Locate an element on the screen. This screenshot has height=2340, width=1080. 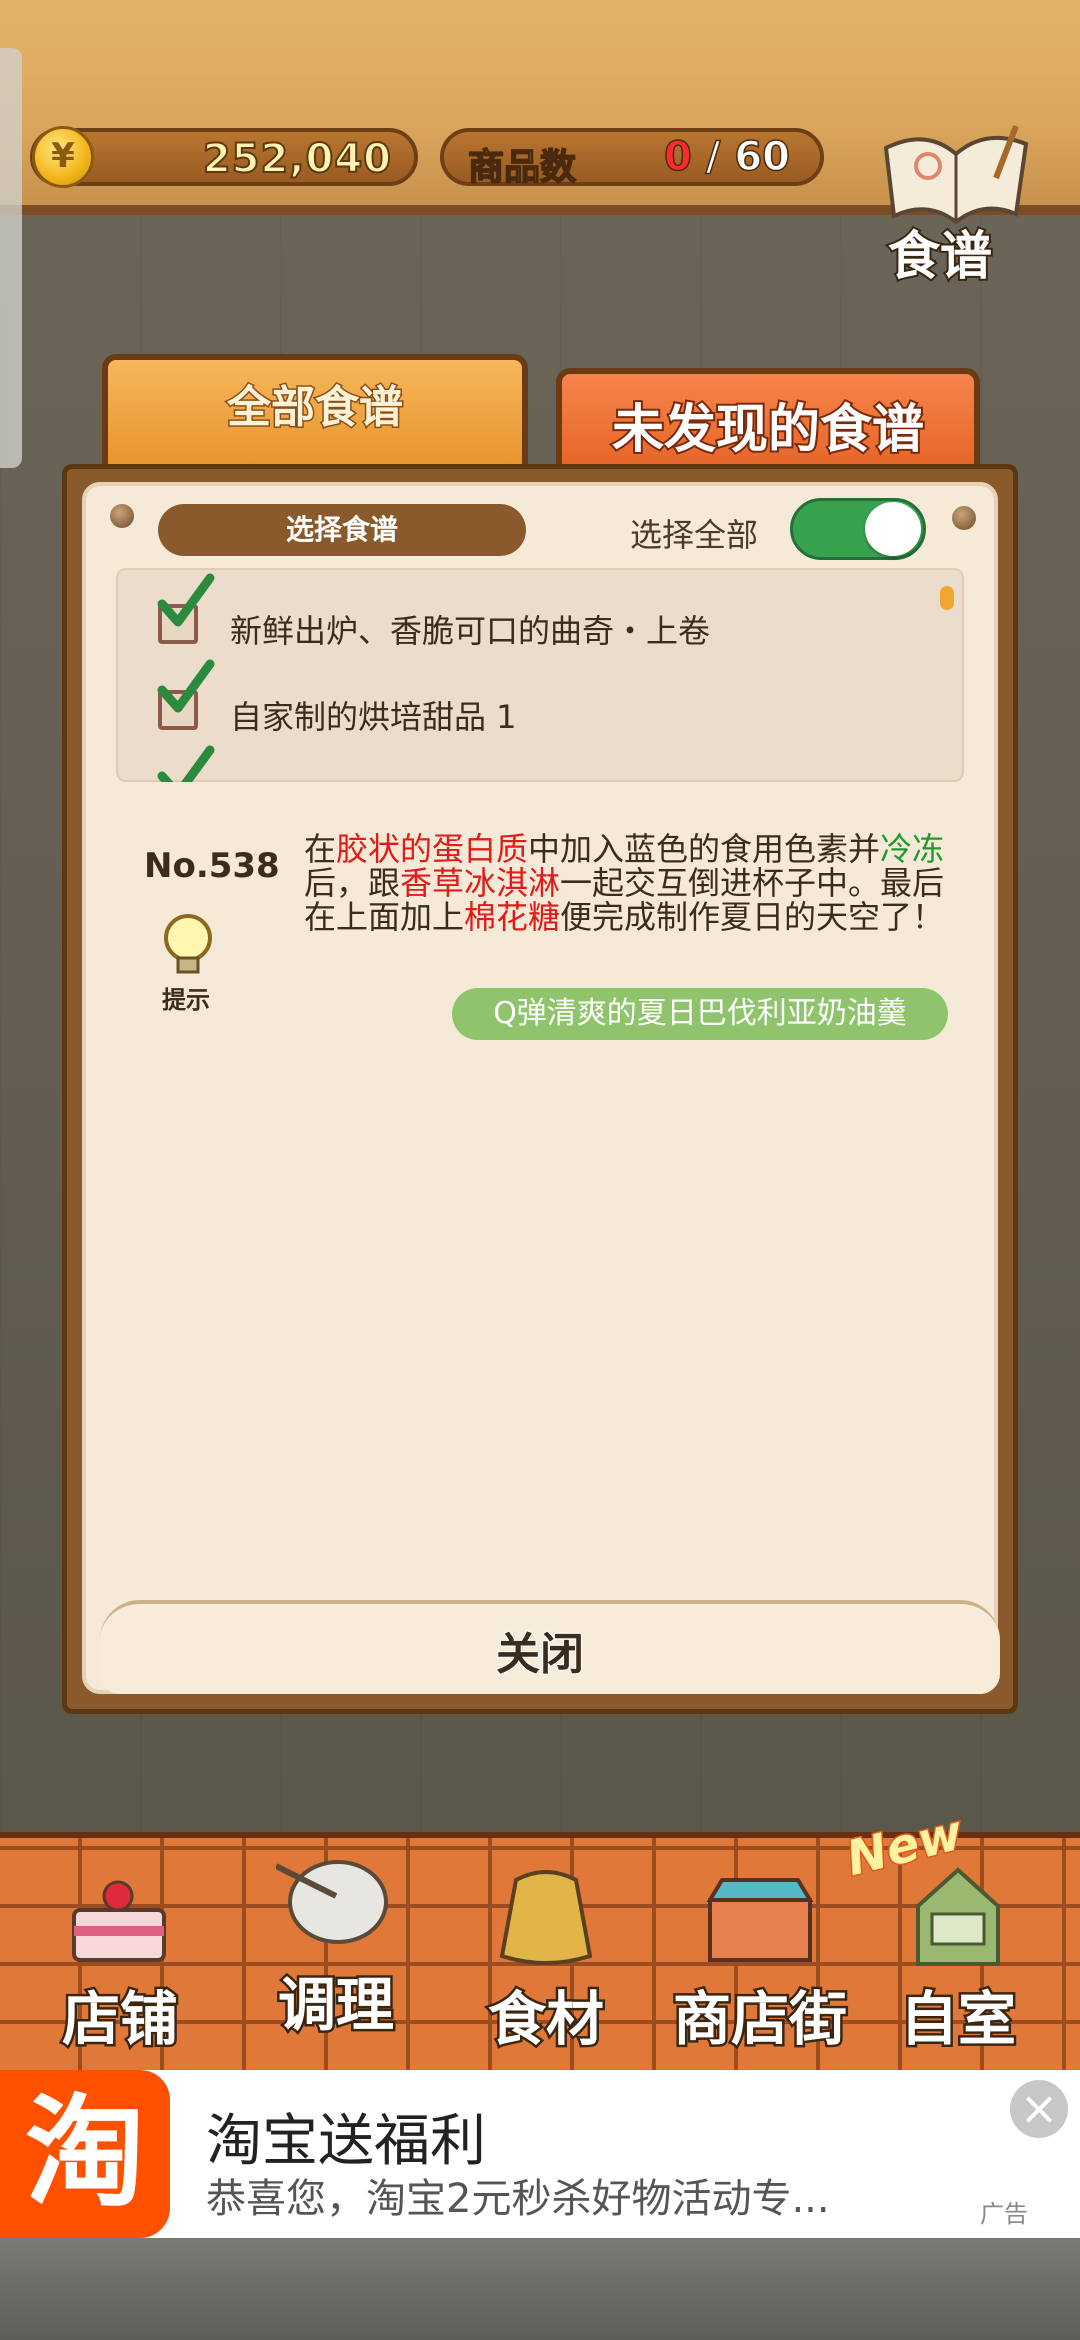
tab-all-recipes: 全部食谱 is located at coordinates (315, 414).